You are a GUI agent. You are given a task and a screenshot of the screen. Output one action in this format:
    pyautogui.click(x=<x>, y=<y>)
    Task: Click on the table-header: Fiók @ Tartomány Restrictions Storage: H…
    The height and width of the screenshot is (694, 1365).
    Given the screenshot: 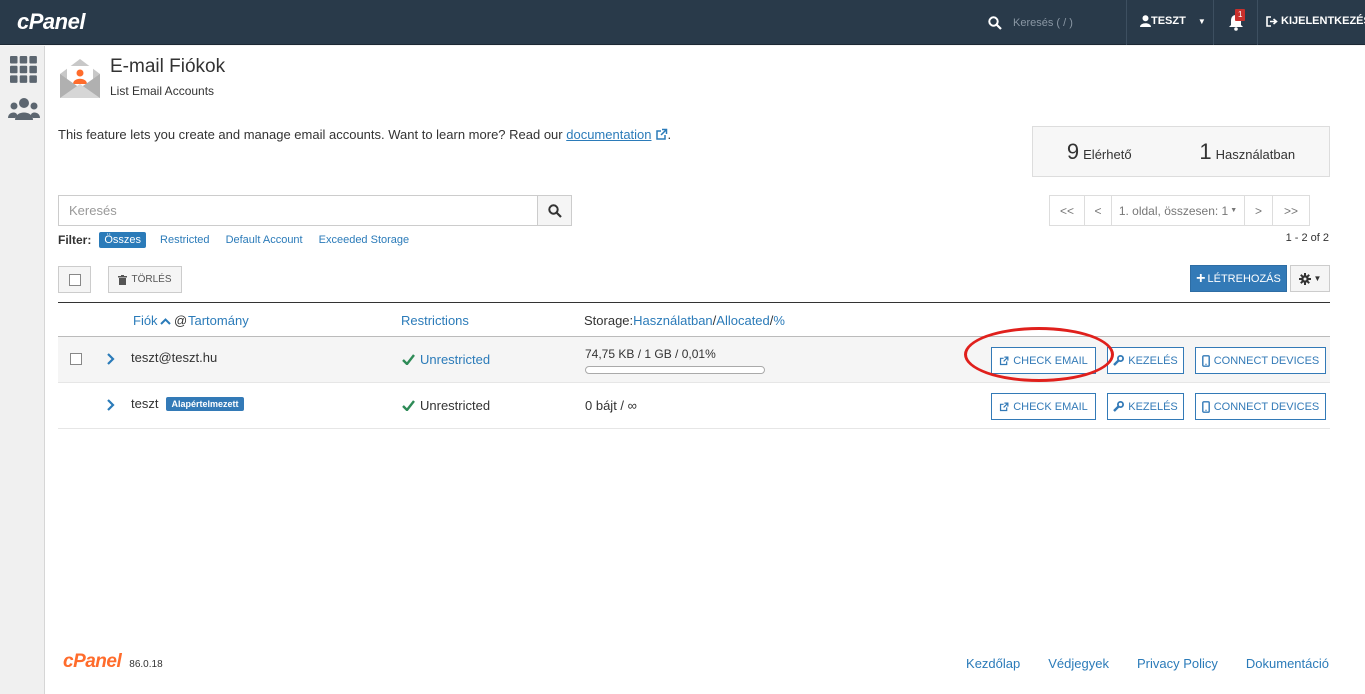 What is the action you would take?
    pyautogui.click(x=694, y=319)
    